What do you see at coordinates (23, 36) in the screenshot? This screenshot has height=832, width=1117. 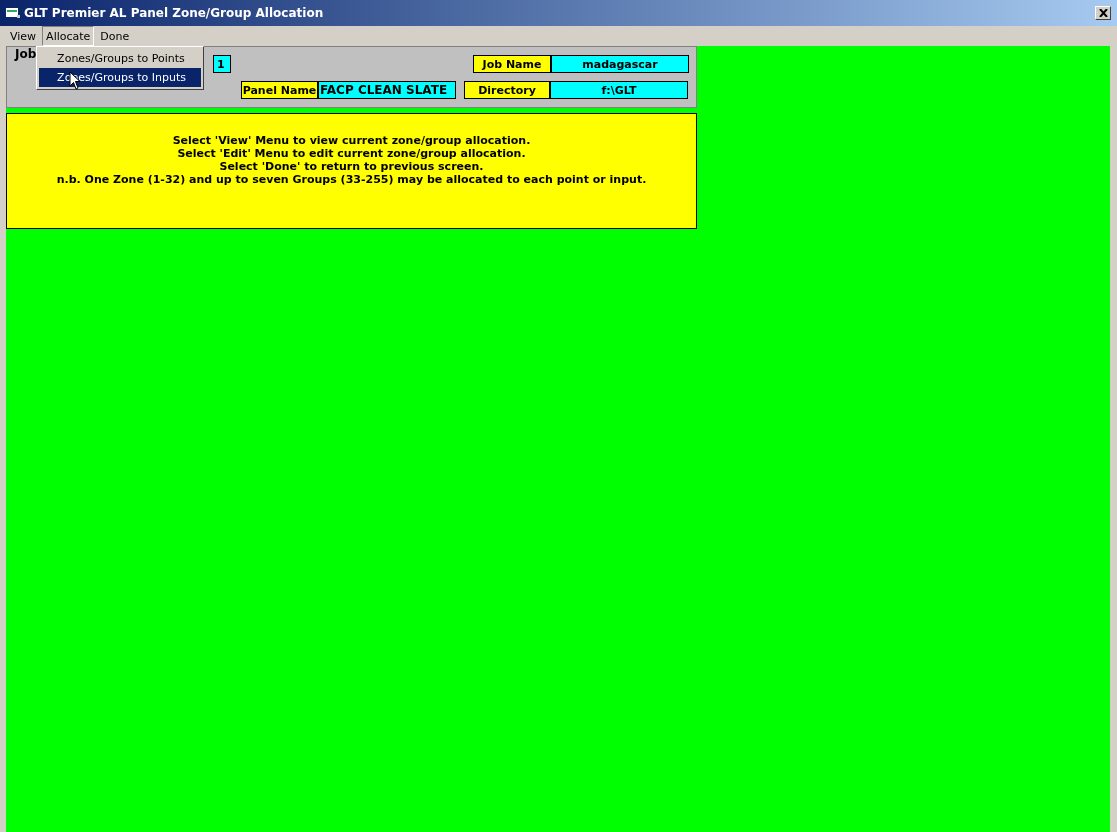 I see `menu-item: View` at bounding box center [23, 36].